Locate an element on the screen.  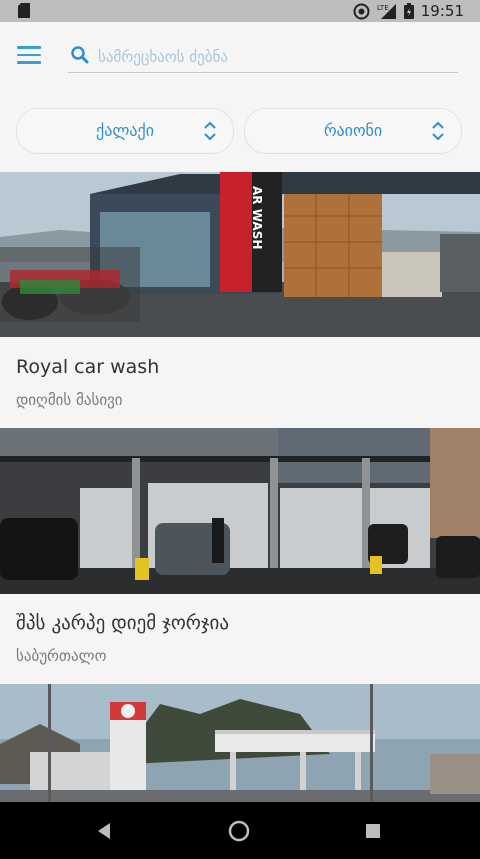
listing-title: შპს კარპე დიემ ჯორჯია is located at coordinates (123, 623).